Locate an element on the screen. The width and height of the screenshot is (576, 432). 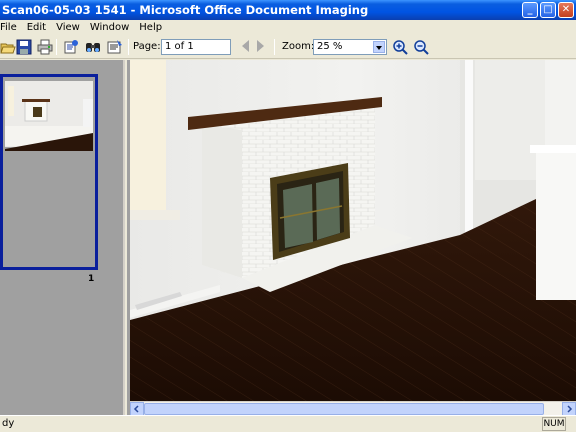
send-to-word-icon is located at coordinates (71, 47).